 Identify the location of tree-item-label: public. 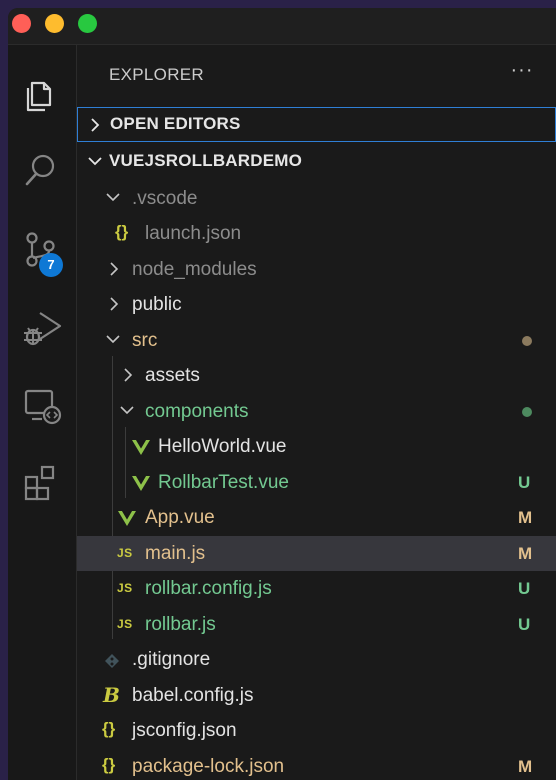
(157, 304).